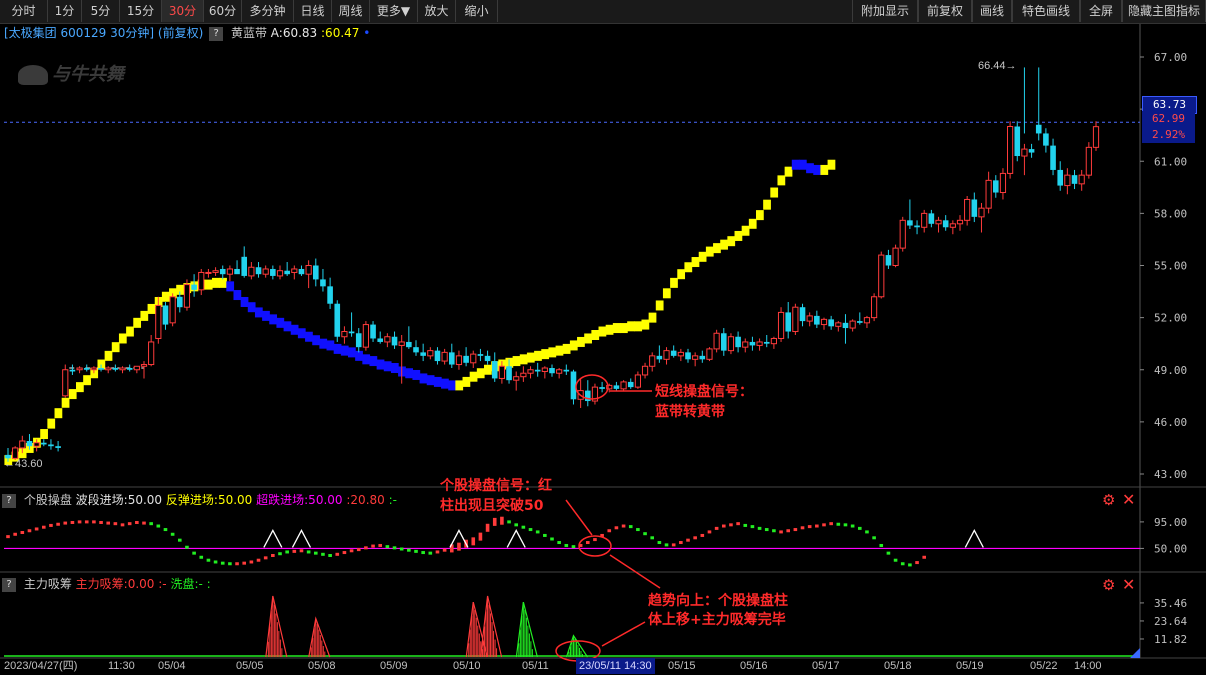  What do you see at coordinates (1170, 548) in the screenshot?
I see `sub1-y-label: 50.00` at bounding box center [1170, 548].